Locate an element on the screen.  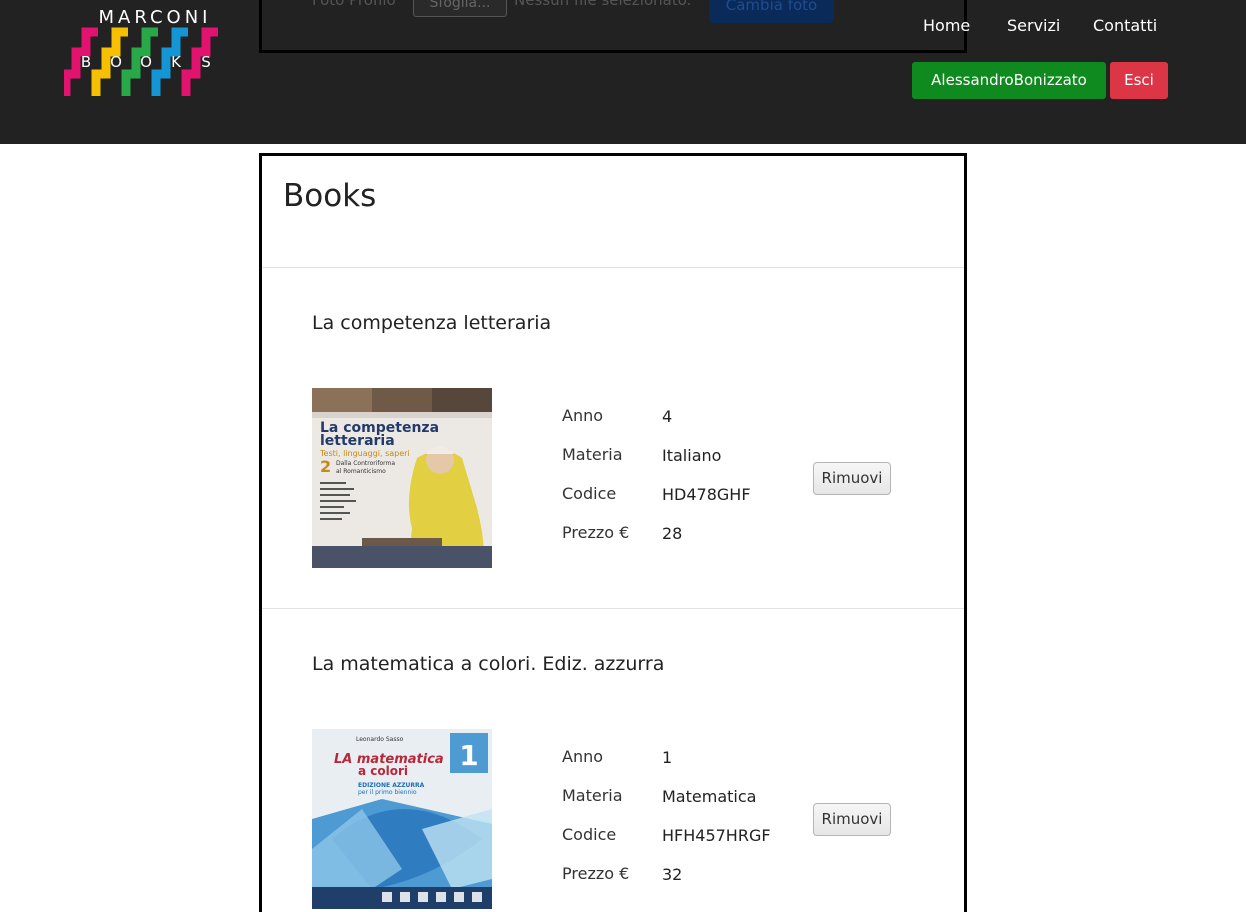
subject-value: Italiano is located at coordinates (692, 455).